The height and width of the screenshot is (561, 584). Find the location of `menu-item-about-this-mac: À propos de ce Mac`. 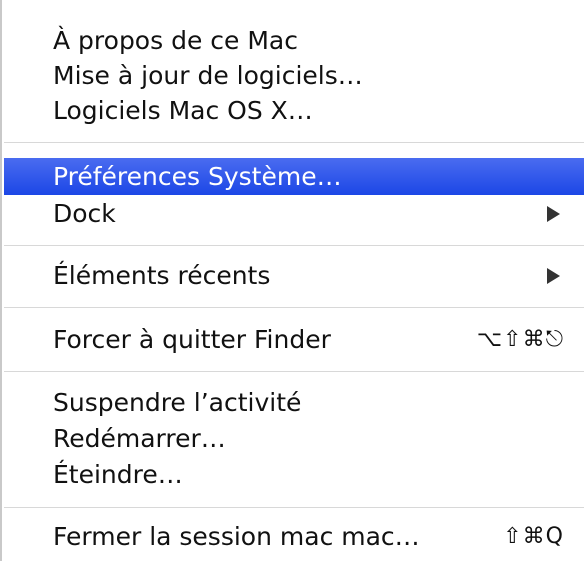

menu-item-about-this-mac: À propos de ce Mac is located at coordinates (294, 40).